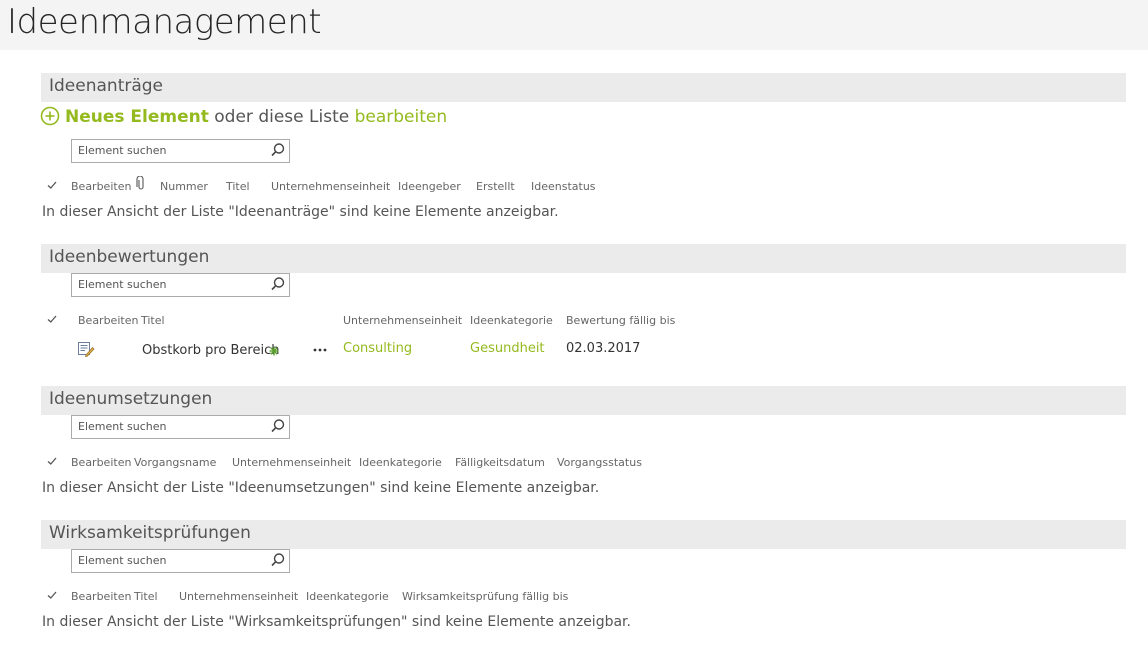 The width and height of the screenshot is (1148, 669). What do you see at coordinates (620, 320) in the screenshot?
I see `column-header-bewertung-faellig-bis: Bewertung fällig bis` at bounding box center [620, 320].